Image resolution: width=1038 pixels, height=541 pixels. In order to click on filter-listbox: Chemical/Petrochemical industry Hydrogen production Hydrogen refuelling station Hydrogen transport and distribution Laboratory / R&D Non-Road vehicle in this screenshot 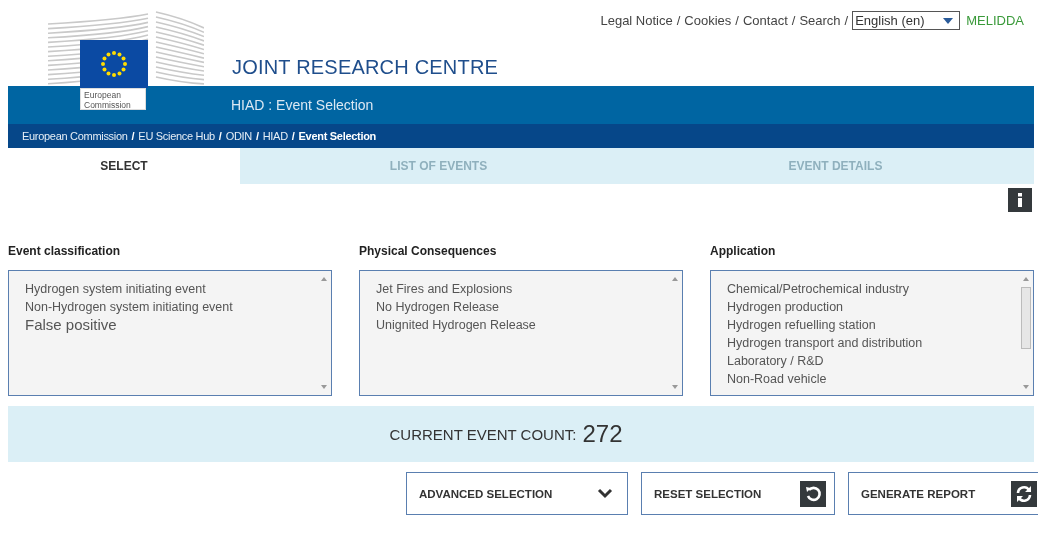, I will do `click(872, 333)`.